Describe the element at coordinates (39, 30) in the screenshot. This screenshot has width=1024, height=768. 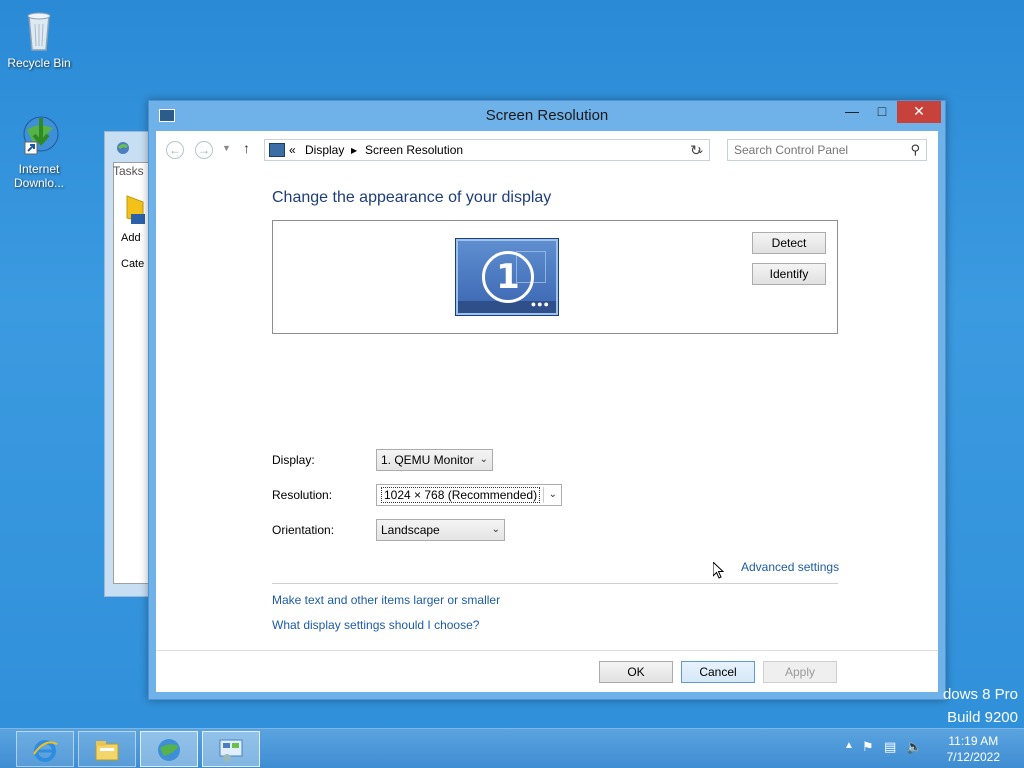
I see `recycle-bin-icon` at that location.